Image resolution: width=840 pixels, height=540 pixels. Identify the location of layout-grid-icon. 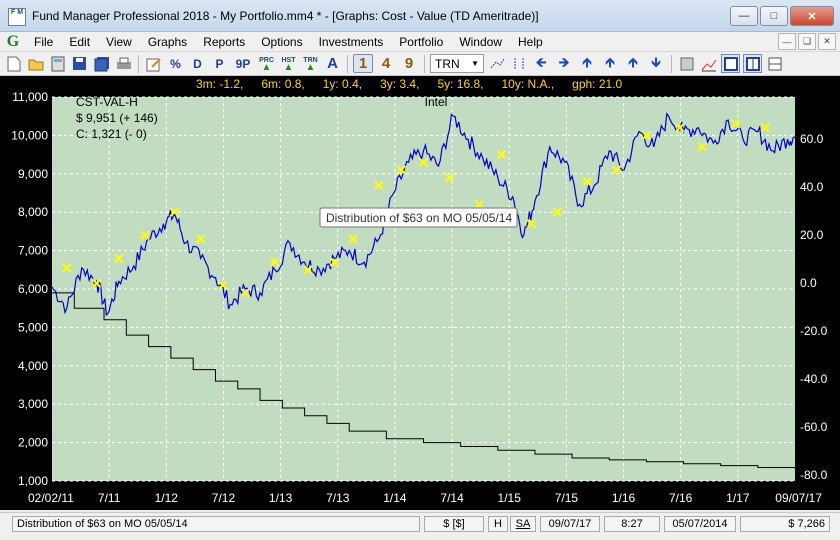
(774, 63).